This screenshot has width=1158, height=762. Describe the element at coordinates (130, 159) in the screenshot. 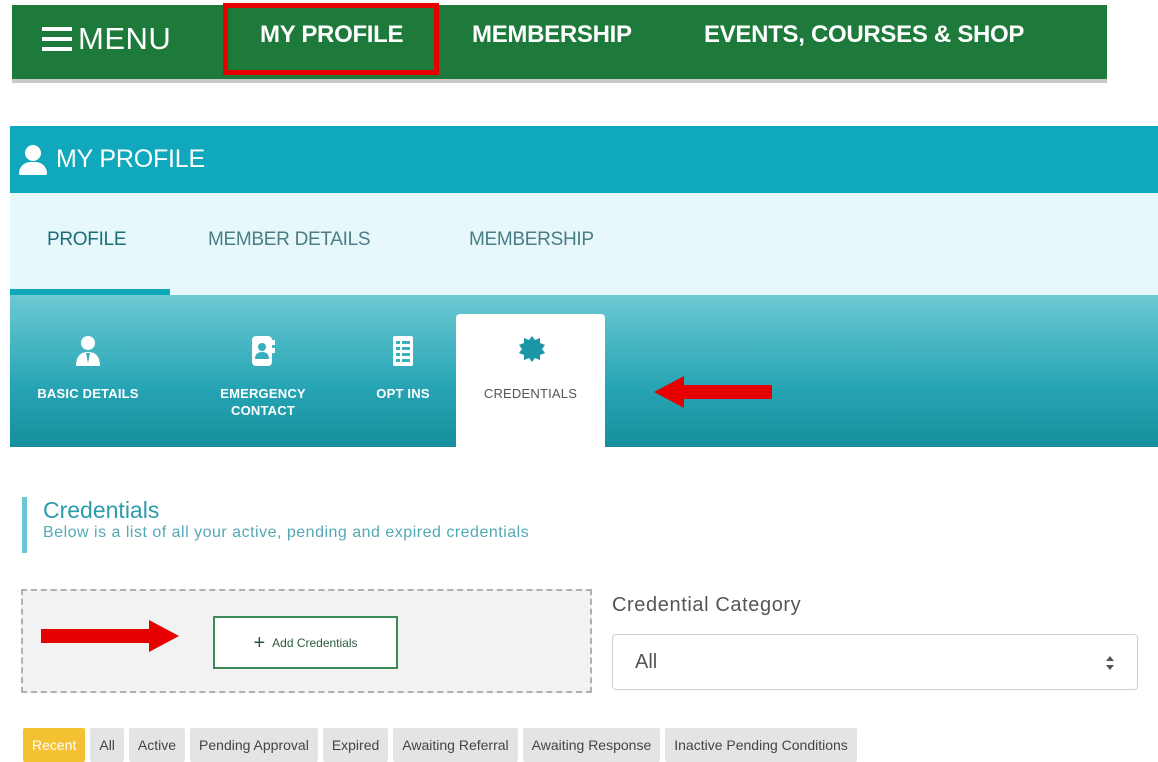

I see `page-title: MY PROFILE` at that location.